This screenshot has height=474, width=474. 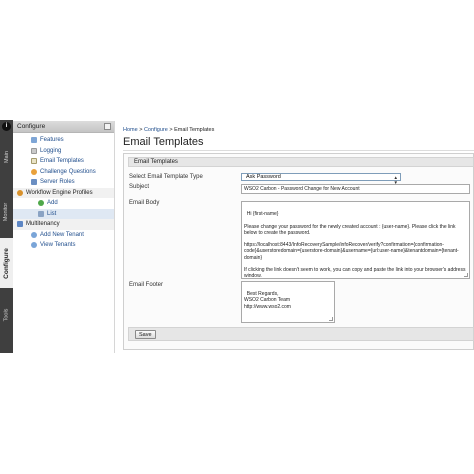 What do you see at coordinates (6, 157) in the screenshot?
I see `tab-main: Main` at bounding box center [6, 157].